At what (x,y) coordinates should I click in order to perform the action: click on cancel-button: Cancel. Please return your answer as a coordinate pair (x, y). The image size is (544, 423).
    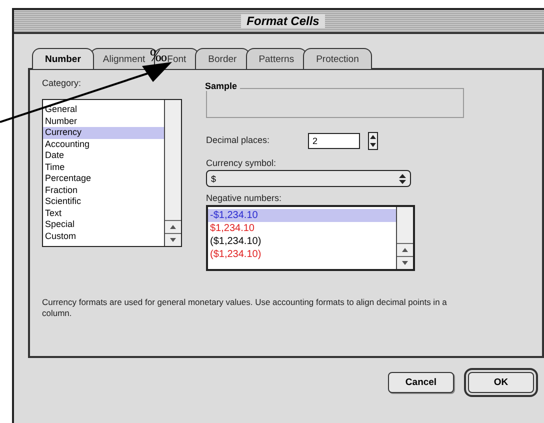
    Looking at the image, I should click on (421, 382).